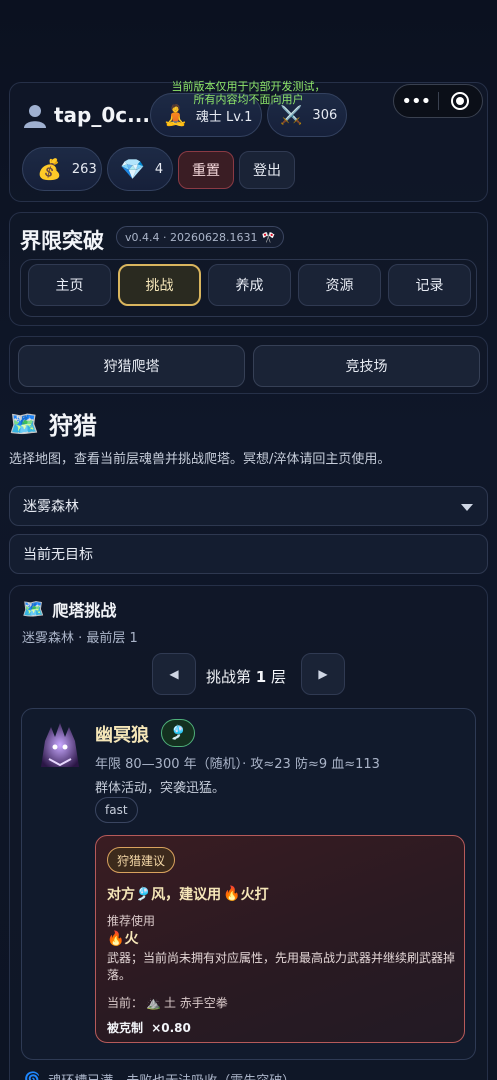 This screenshot has height=1080, width=497. I want to click on tower-subtitle: 迷雾森林 · 最前层 1, so click(80, 638).